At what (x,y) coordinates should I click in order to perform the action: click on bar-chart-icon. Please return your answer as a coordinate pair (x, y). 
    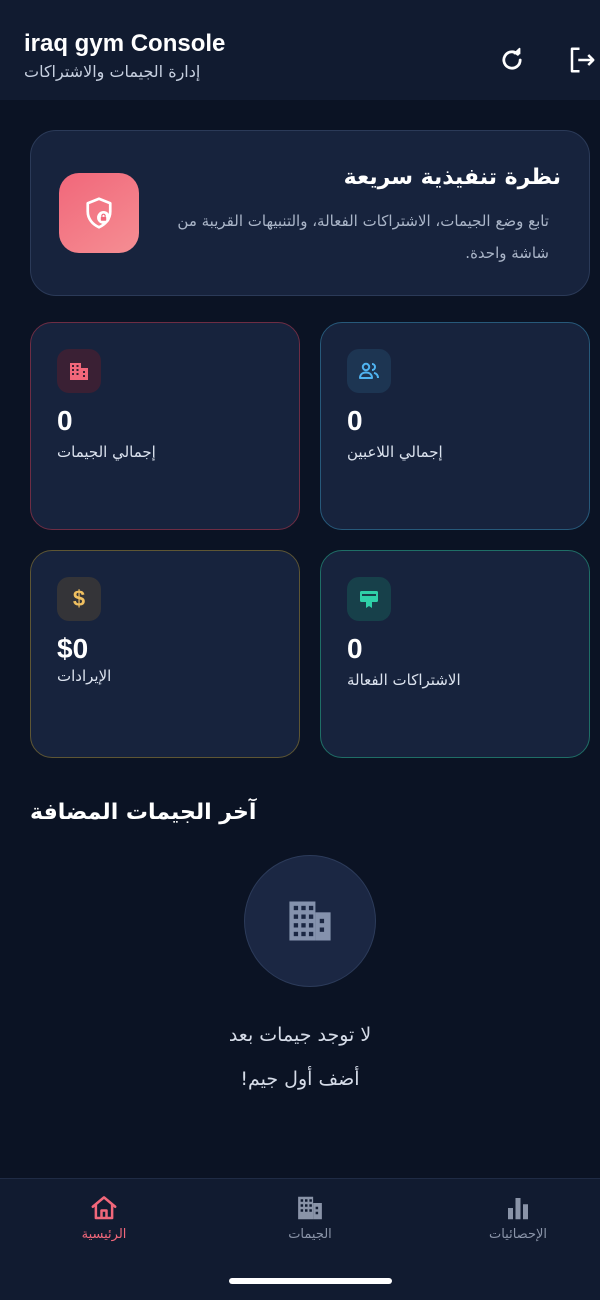
    Looking at the image, I should click on (518, 1209).